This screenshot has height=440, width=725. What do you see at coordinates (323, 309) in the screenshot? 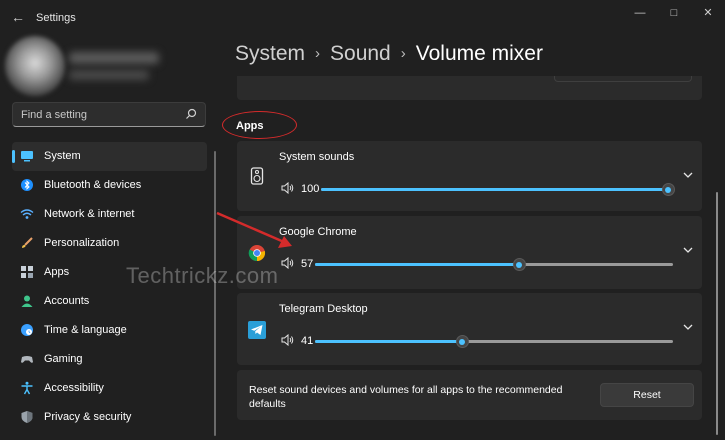
I see `app-name: Telegram Desktop` at bounding box center [323, 309].